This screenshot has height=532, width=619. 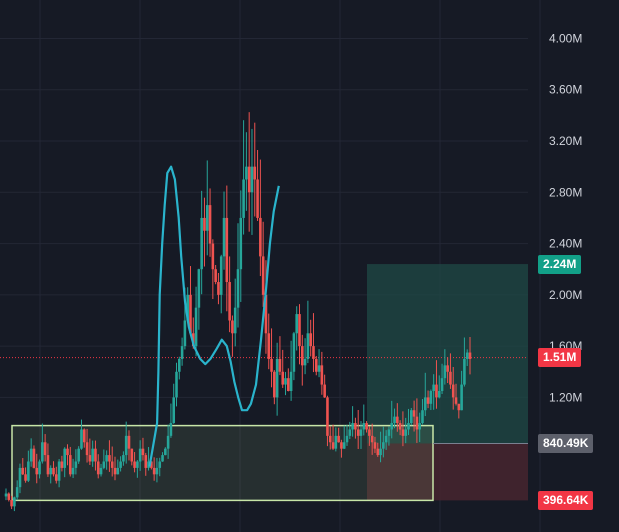 I want to click on price-tick-label: 3.60M, so click(x=565, y=90).